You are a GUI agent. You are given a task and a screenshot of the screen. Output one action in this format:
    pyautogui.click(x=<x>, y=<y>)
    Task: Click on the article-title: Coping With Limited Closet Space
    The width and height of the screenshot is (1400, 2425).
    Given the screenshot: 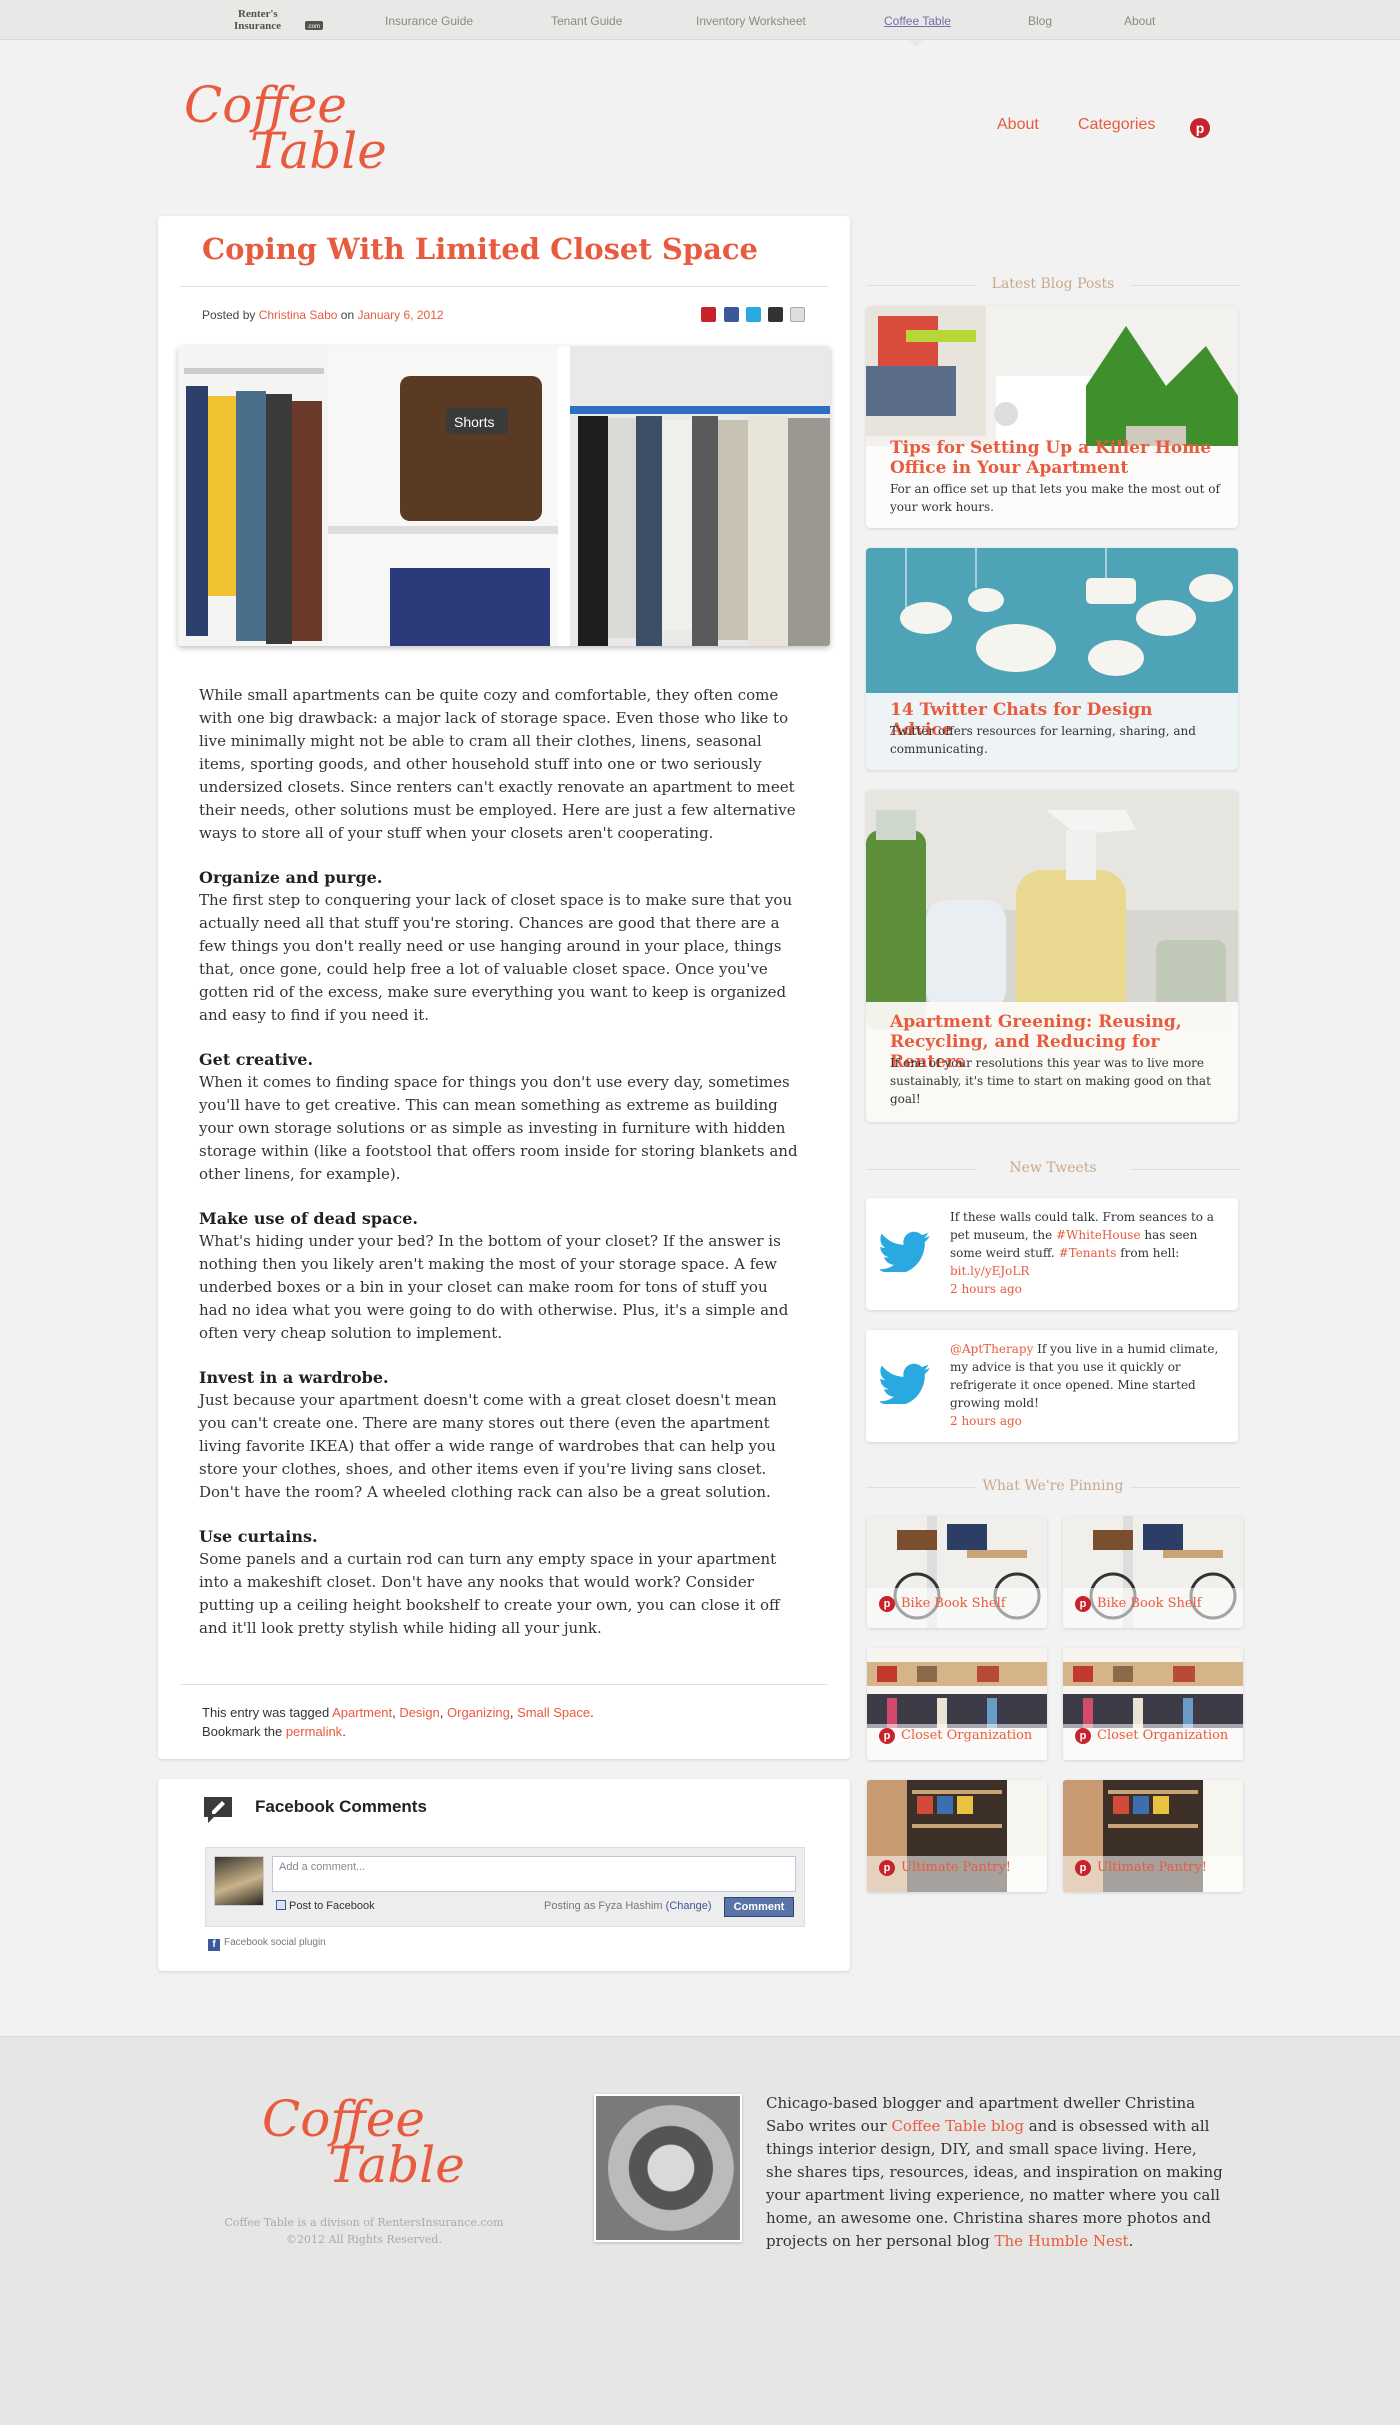 What is the action you would take?
    pyautogui.click(x=480, y=249)
    